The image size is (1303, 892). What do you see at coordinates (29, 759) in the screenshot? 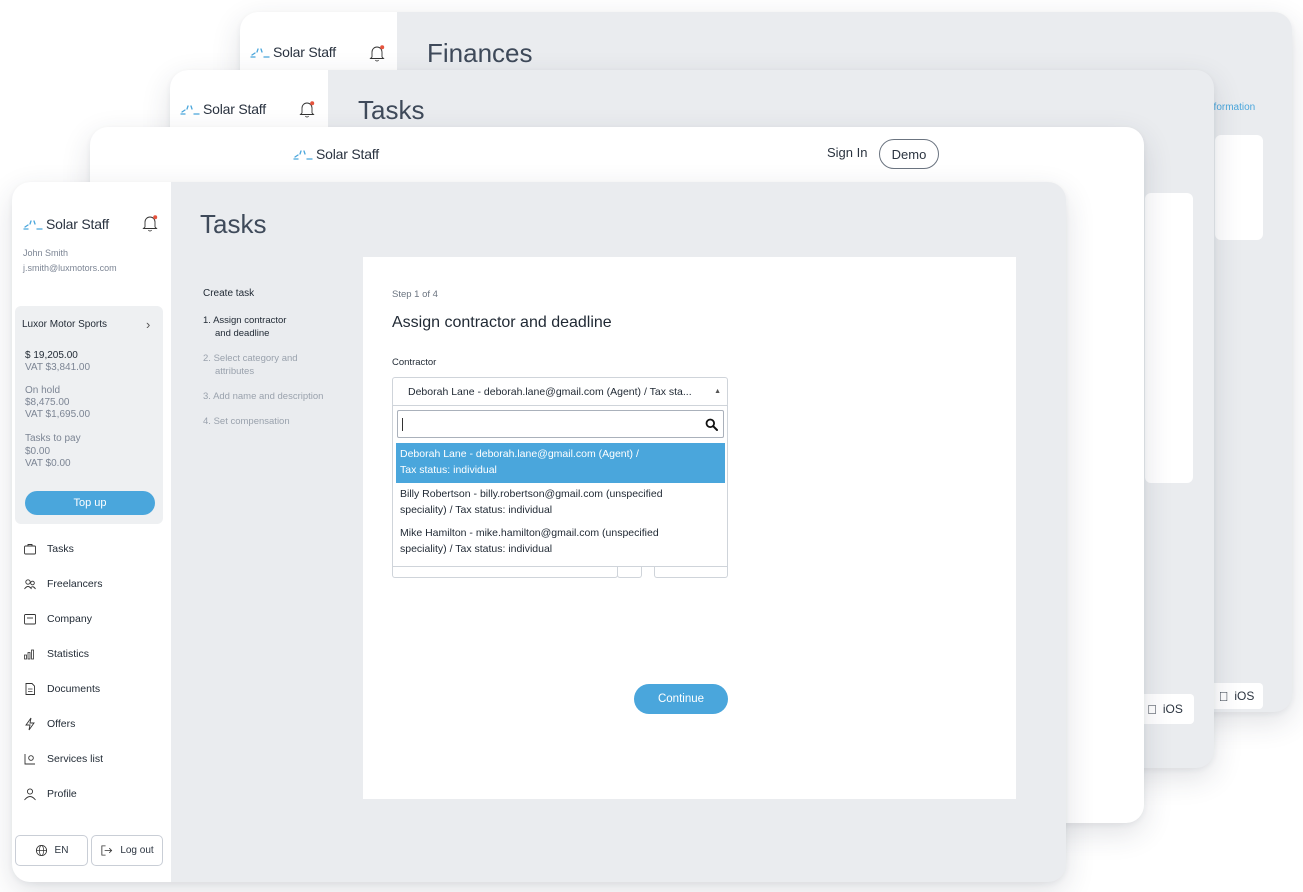
I see `services-icon` at bounding box center [29, 759].